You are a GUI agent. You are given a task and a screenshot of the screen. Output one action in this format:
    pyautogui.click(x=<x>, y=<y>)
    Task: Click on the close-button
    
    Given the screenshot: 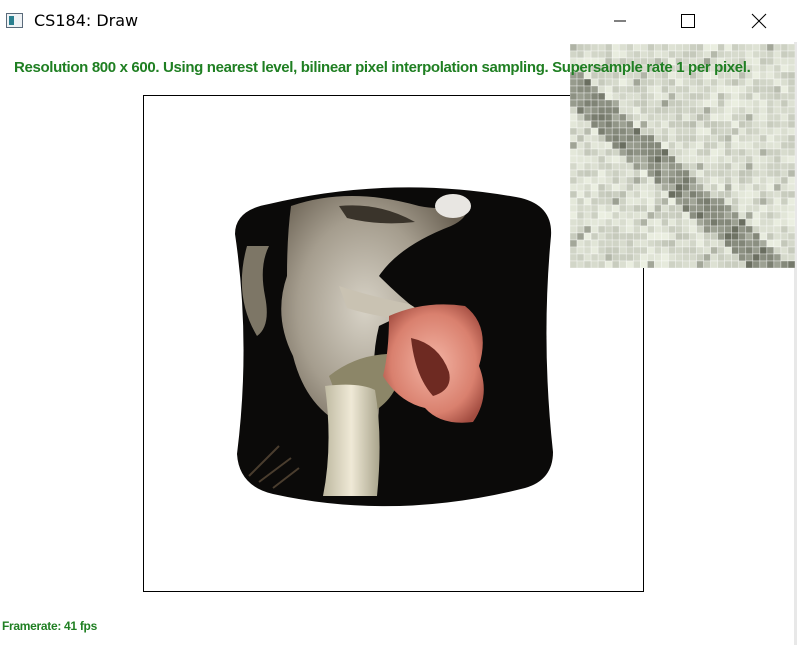 What is the action you would take?
    pyautogui.click(x=759, y=21)
    